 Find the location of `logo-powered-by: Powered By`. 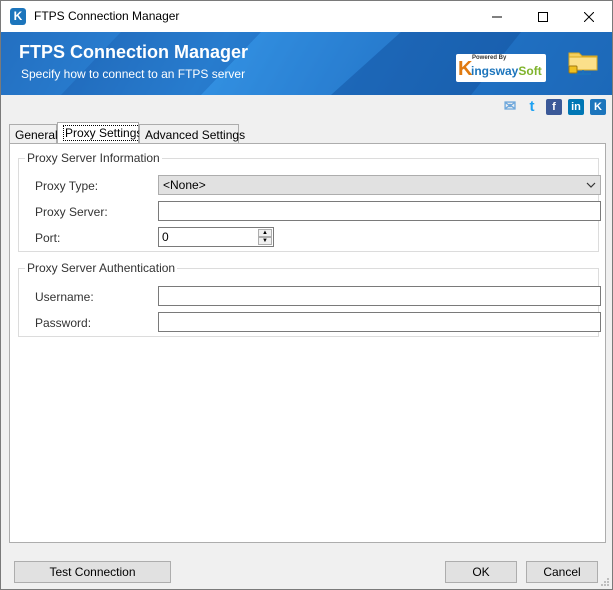

logo-powered-by: Powered By is located at coordinates (489, 58).